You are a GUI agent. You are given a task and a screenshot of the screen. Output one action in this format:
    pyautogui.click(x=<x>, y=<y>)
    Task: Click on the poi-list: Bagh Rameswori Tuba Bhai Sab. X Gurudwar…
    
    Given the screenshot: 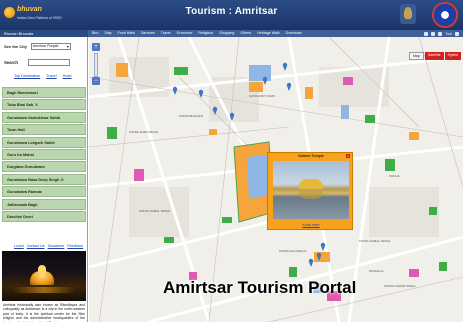 What is the action you would take?
    pyautogui.click(x=44, y=155)
    